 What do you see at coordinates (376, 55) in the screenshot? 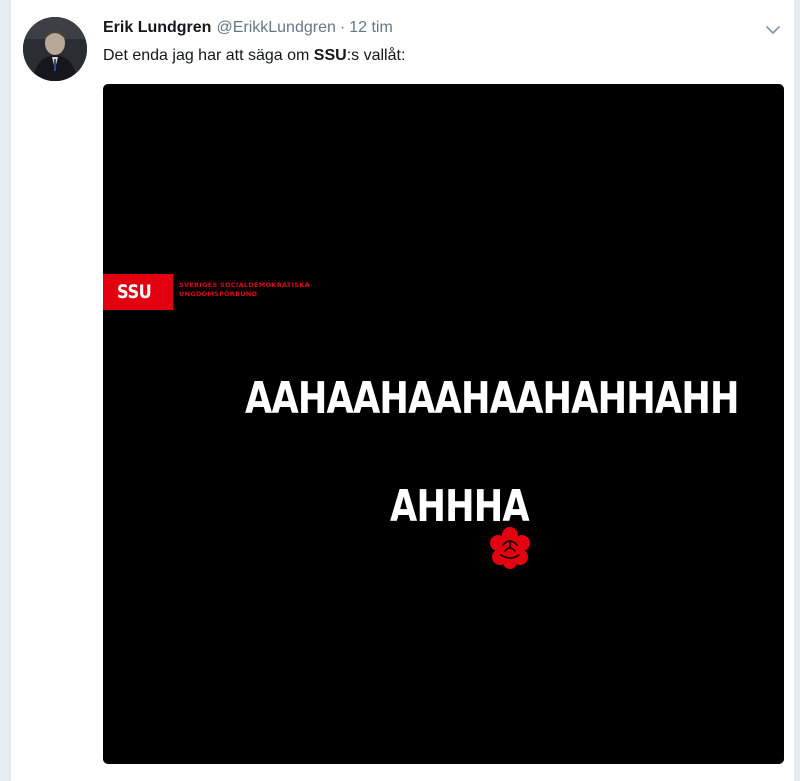
I see `tweet-text-end: :s vallåt:` at bounding box center [376, 55].